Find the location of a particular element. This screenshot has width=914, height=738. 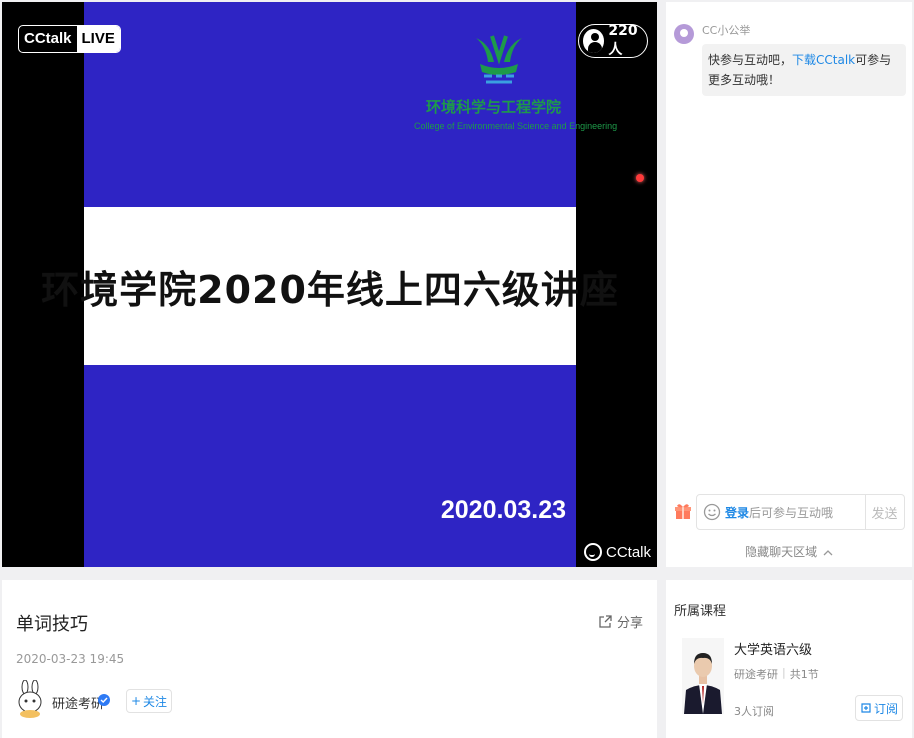

gift-icon is located at coordinates (683, 511).